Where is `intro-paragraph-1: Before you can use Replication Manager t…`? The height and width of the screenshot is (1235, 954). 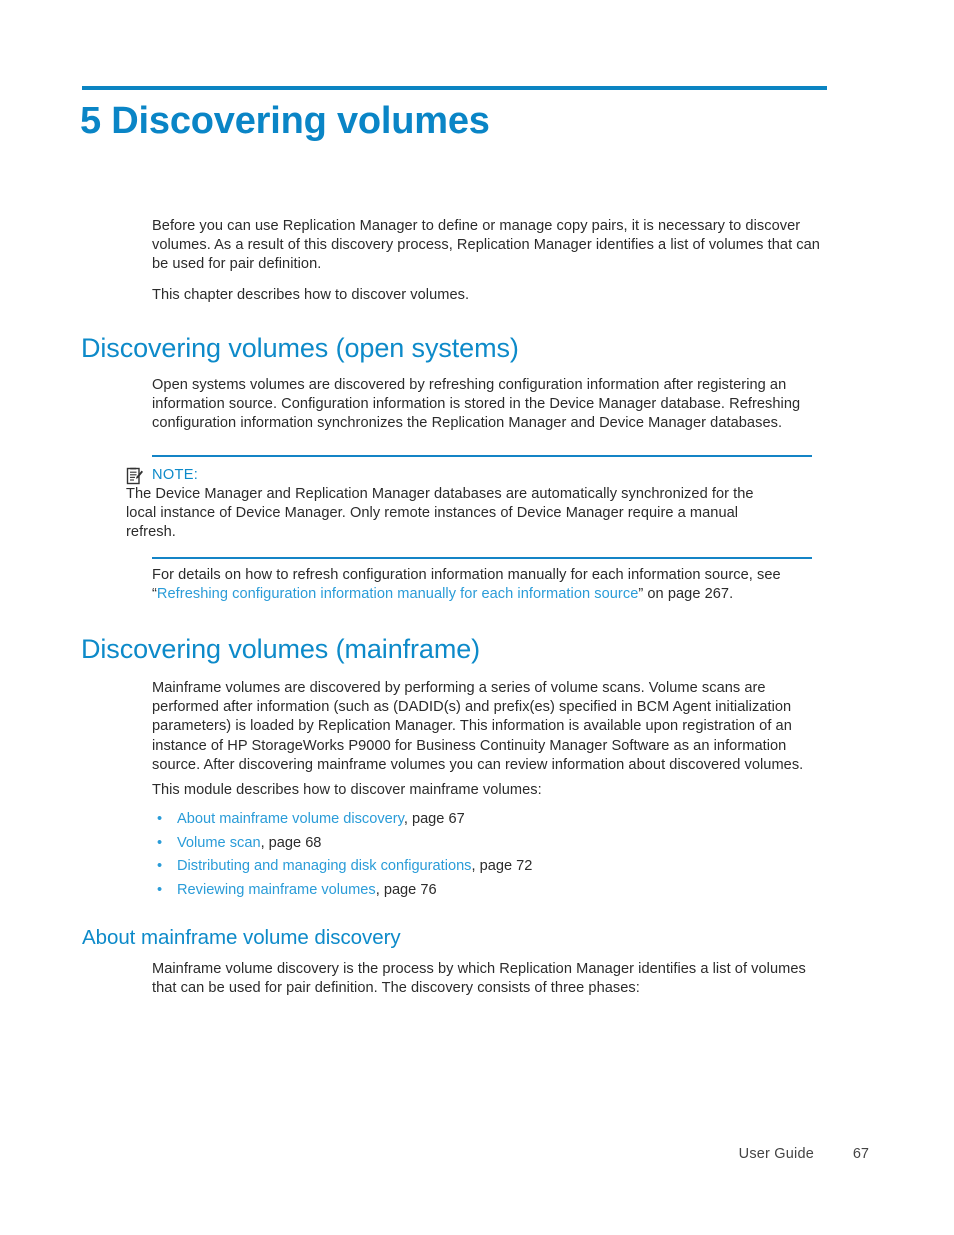
intro-paragraph-1: Before you can use Replication Manager t… is located at coordinates (486, 245).